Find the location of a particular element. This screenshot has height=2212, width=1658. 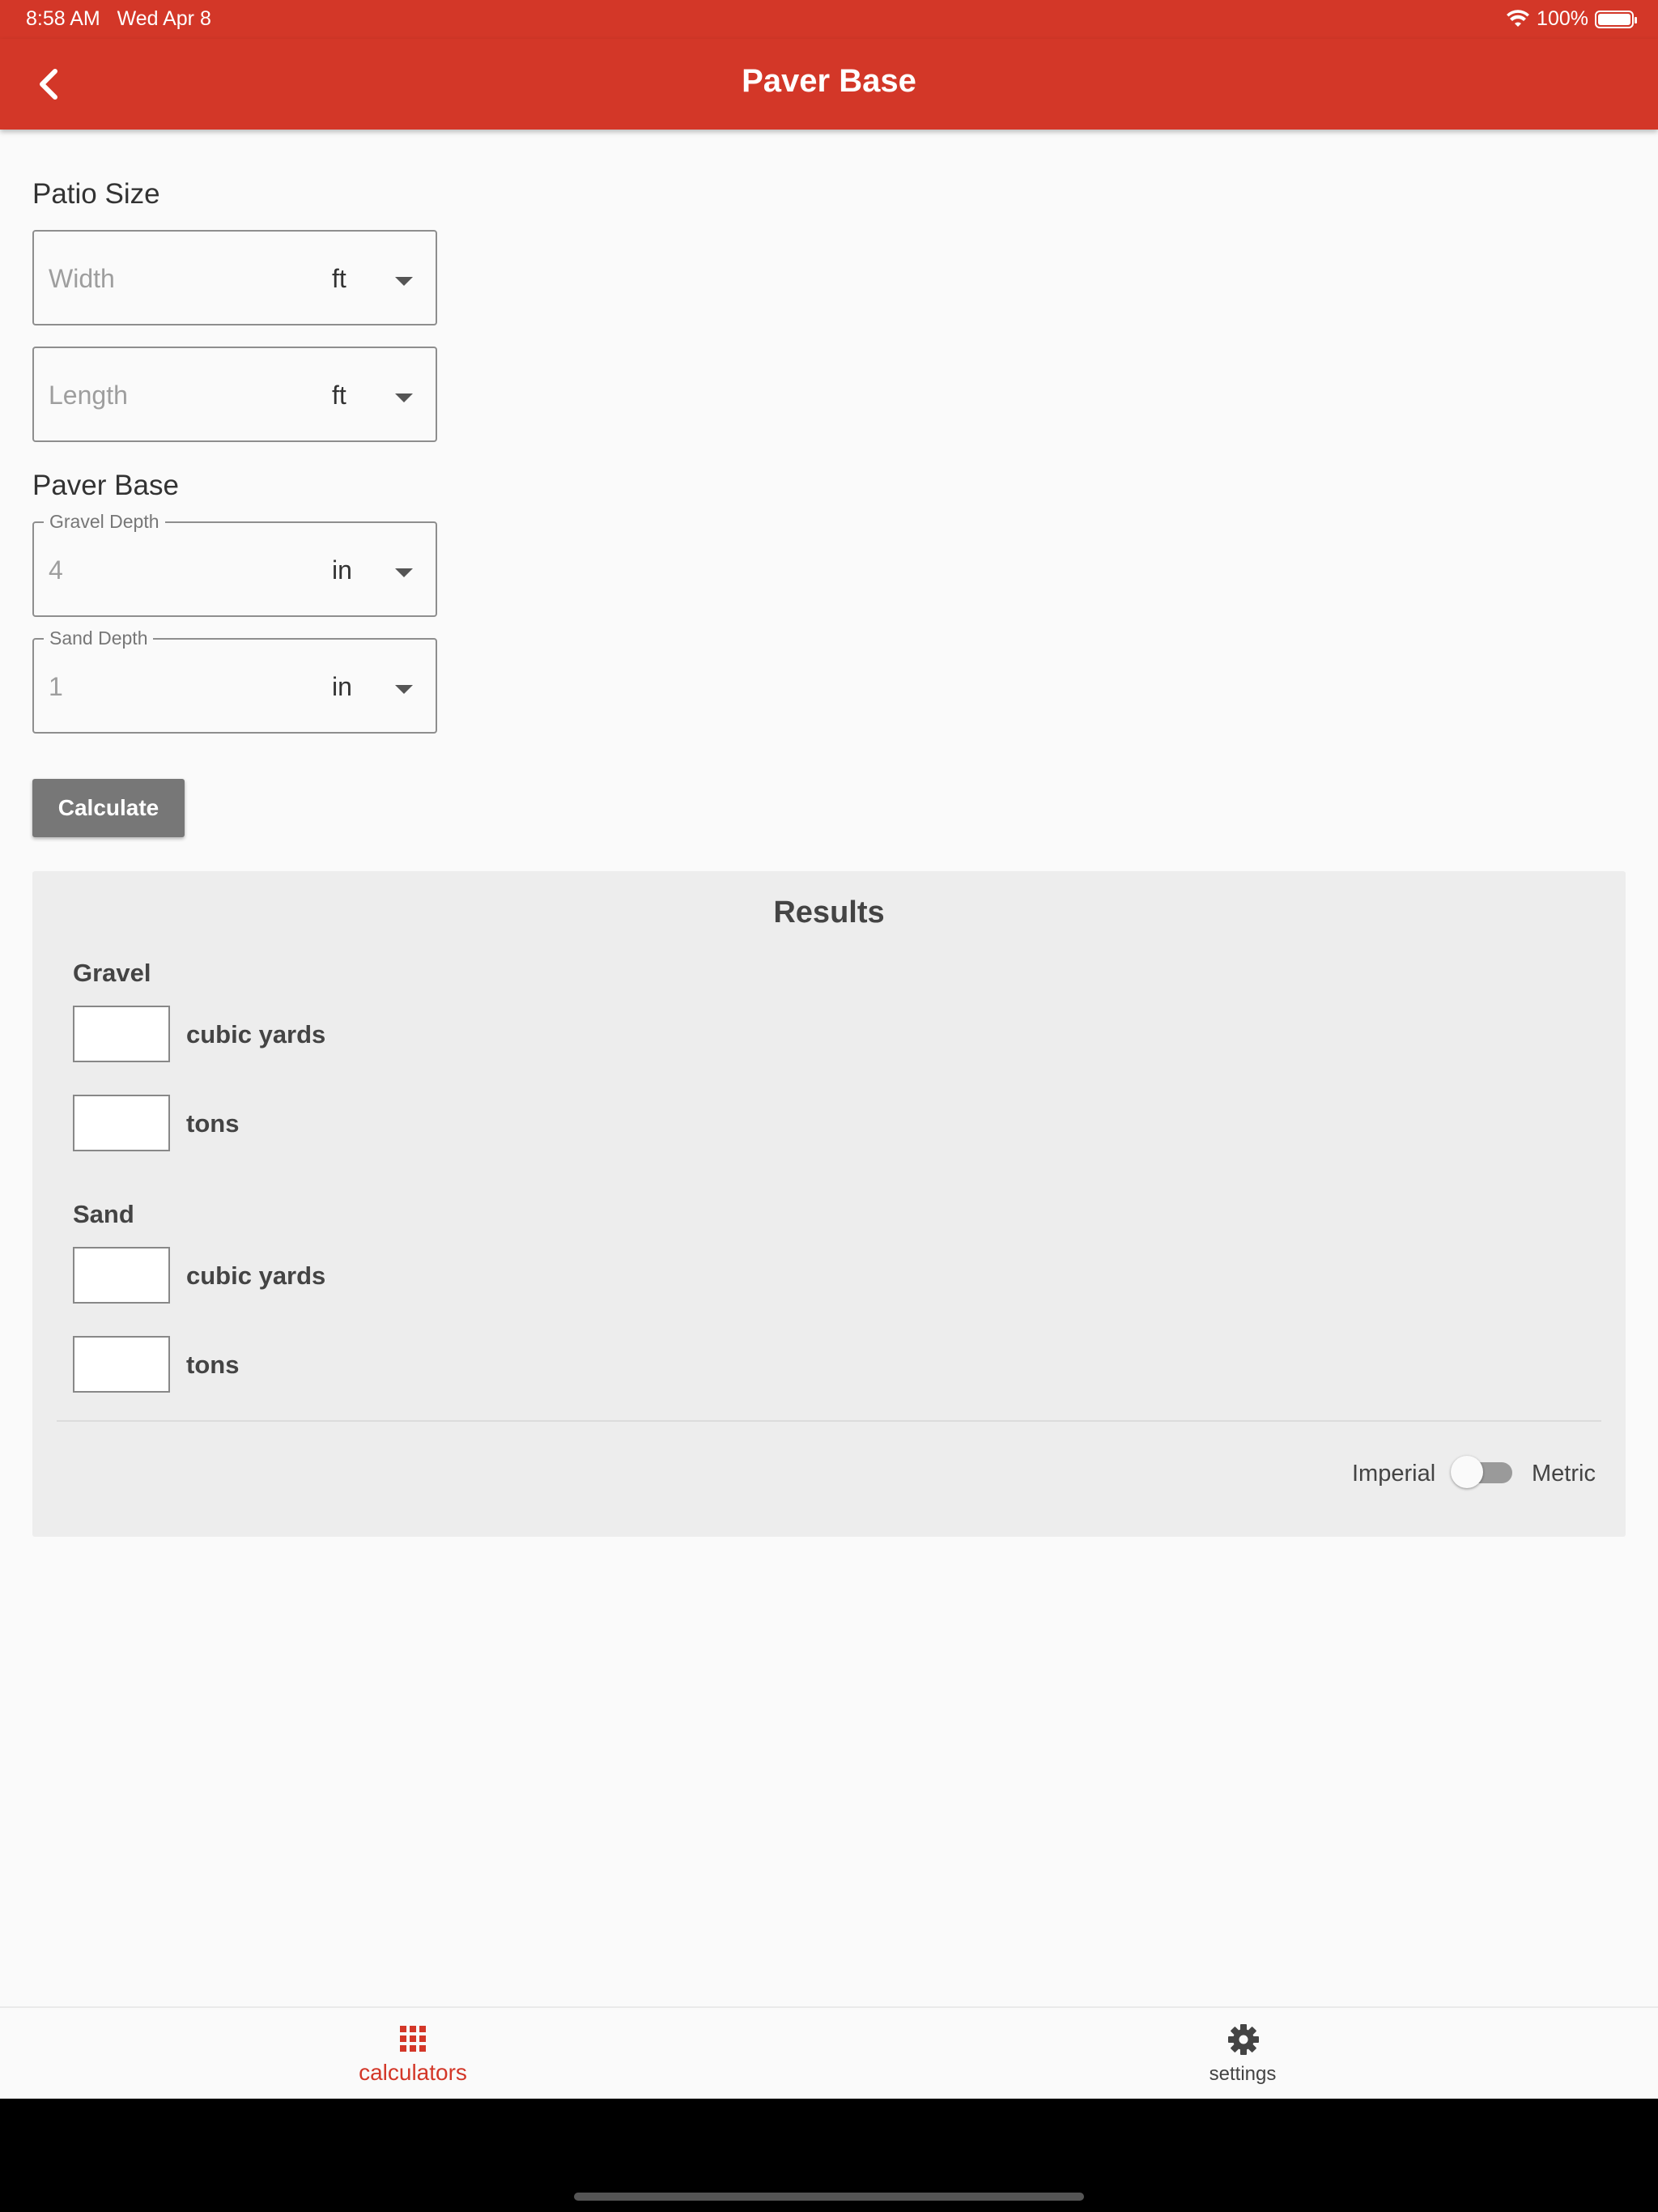

nav-calculators-label: calculators is located at coordinates (413, 2072).